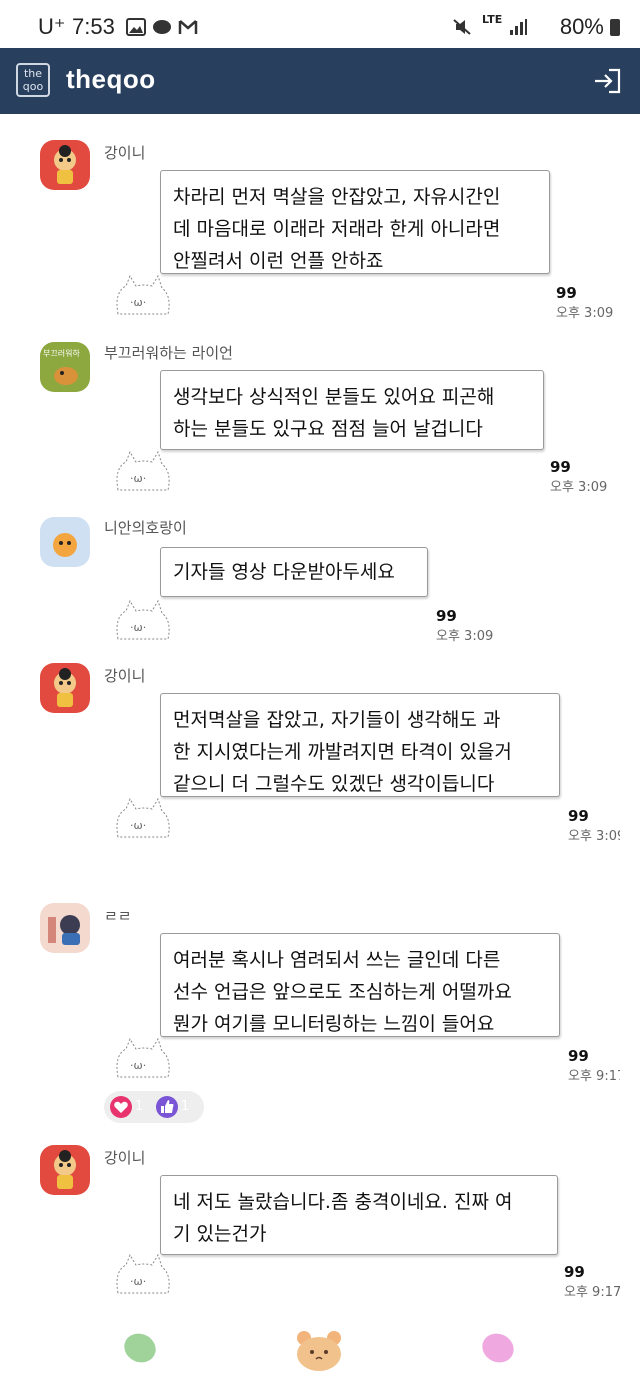  I want to click on theqoo-logo: the qoo, so click(33, 80).